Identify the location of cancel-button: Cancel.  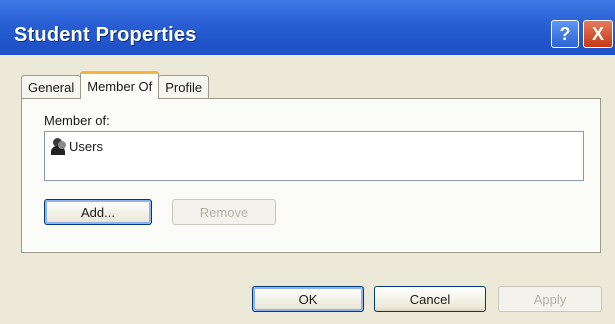
(430, 299).